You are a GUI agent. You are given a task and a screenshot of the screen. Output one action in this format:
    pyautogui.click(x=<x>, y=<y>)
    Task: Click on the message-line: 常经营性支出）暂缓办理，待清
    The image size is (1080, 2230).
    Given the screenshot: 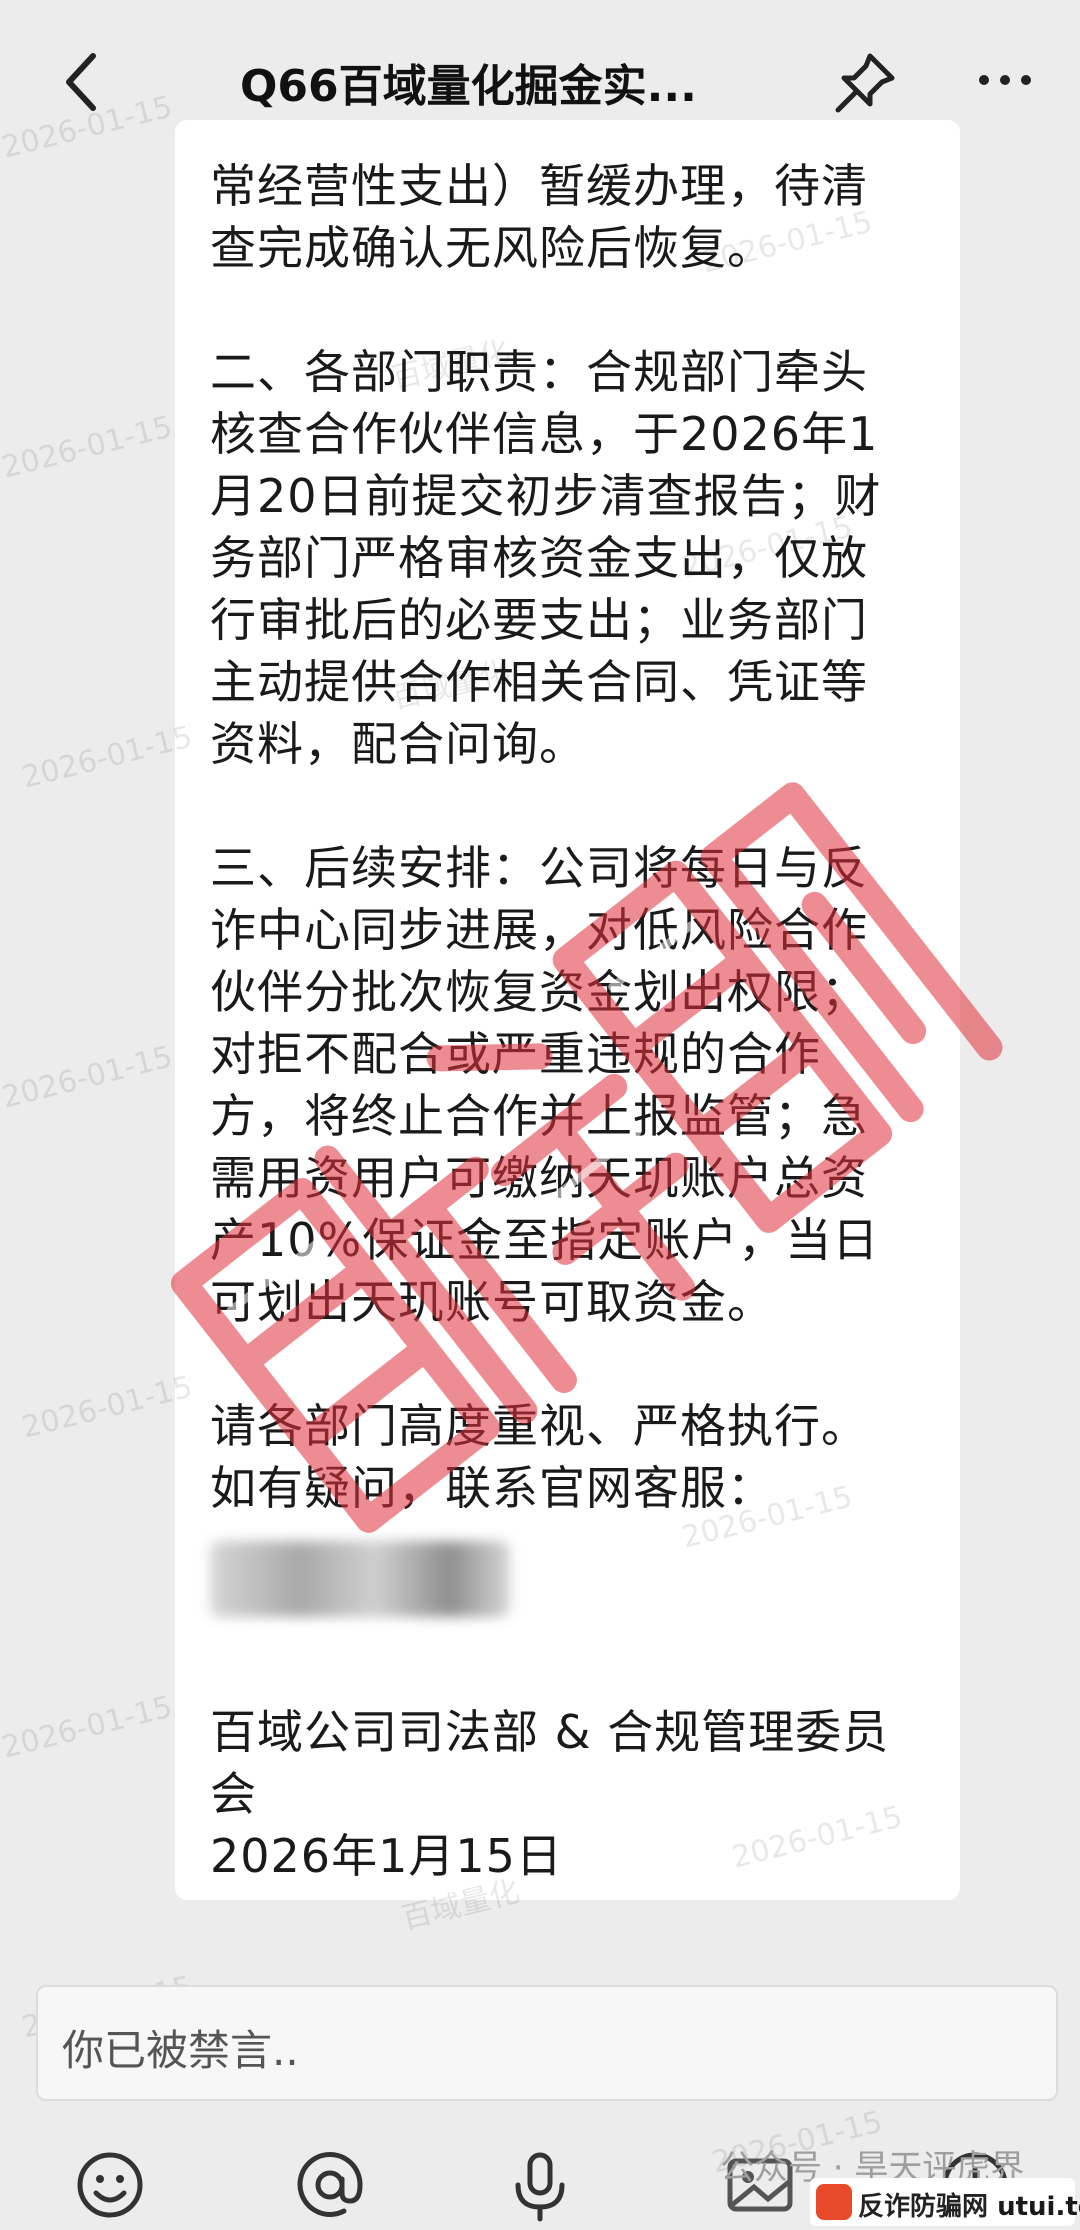 What is the action you would take?
    pyautogui.click(x=539, y=186)
    